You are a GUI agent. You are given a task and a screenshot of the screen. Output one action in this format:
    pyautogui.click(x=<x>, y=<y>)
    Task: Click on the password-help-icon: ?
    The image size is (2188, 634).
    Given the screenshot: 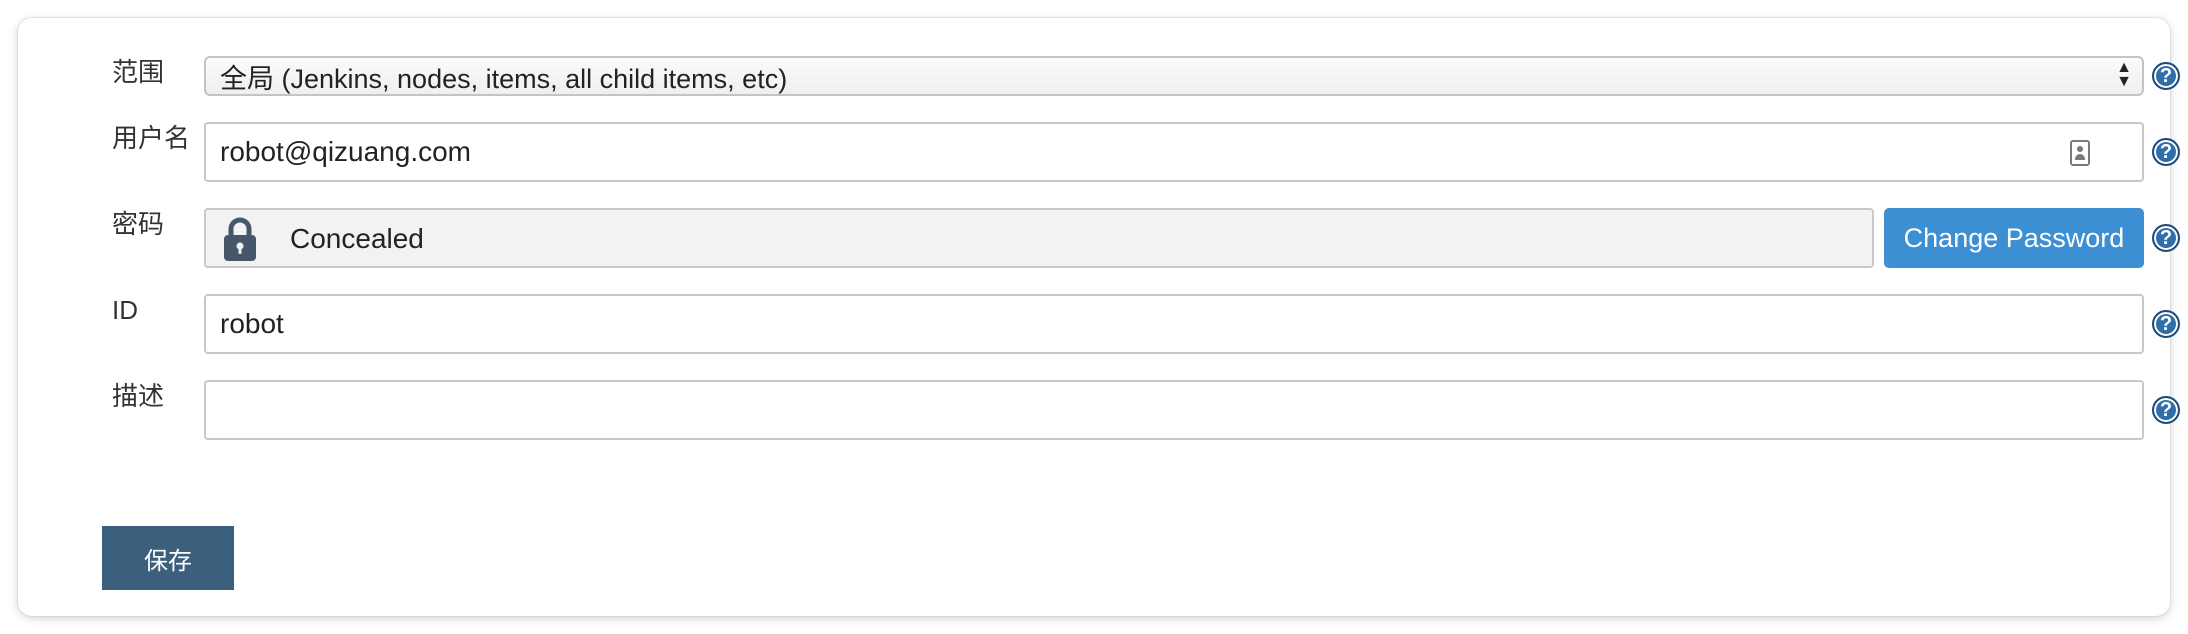 What is the action you would take?
    pyautogui.click(x=2166, y=238)
    